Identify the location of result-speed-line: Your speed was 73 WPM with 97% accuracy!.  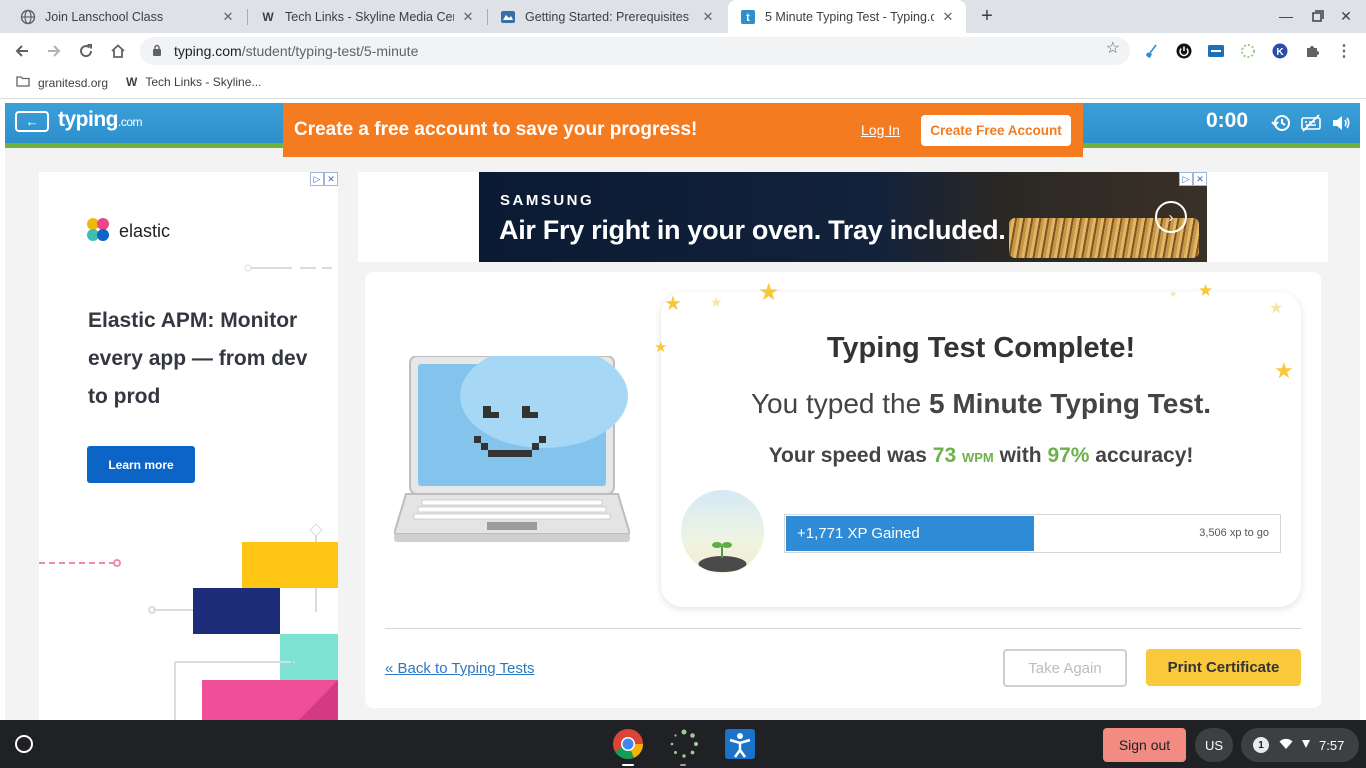
(981, 456).